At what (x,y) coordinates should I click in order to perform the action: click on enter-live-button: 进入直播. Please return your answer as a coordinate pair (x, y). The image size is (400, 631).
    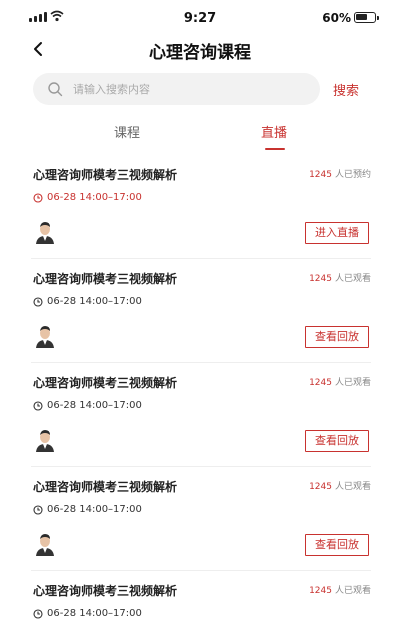
    Looking at the image, I should click on (337, 233).